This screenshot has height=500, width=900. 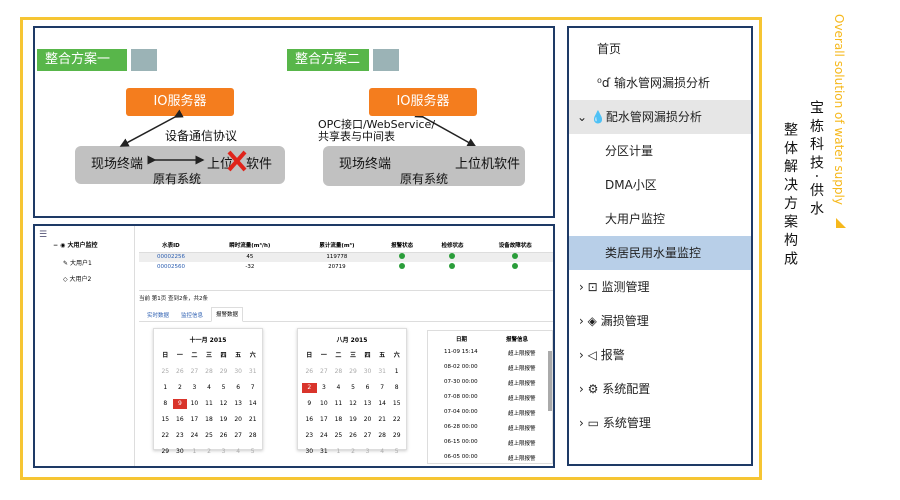 I want to click on calendar-day: 23, so click(x=309, y=436).